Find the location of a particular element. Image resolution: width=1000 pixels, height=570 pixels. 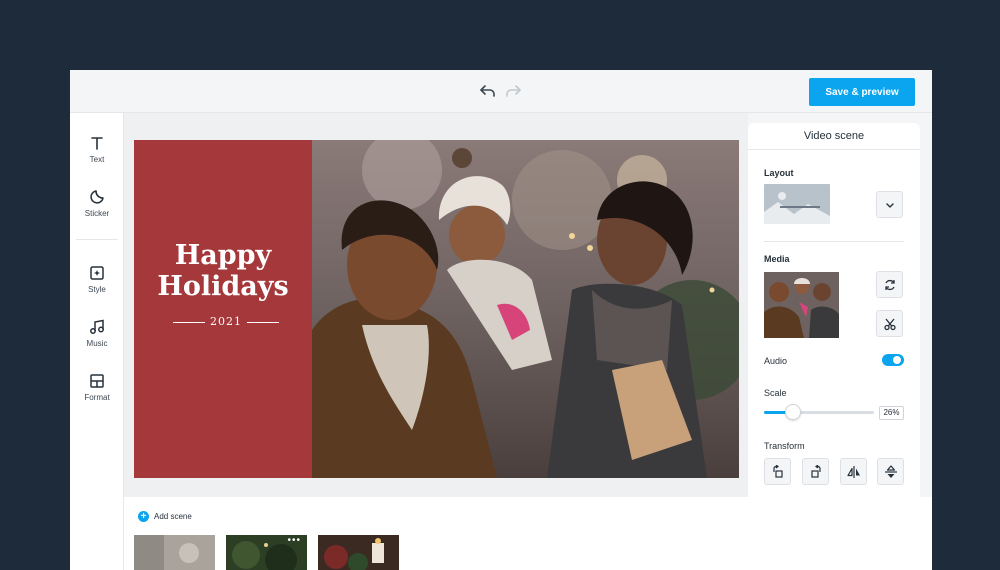

panel-divider is located at coordinates (834, 241).